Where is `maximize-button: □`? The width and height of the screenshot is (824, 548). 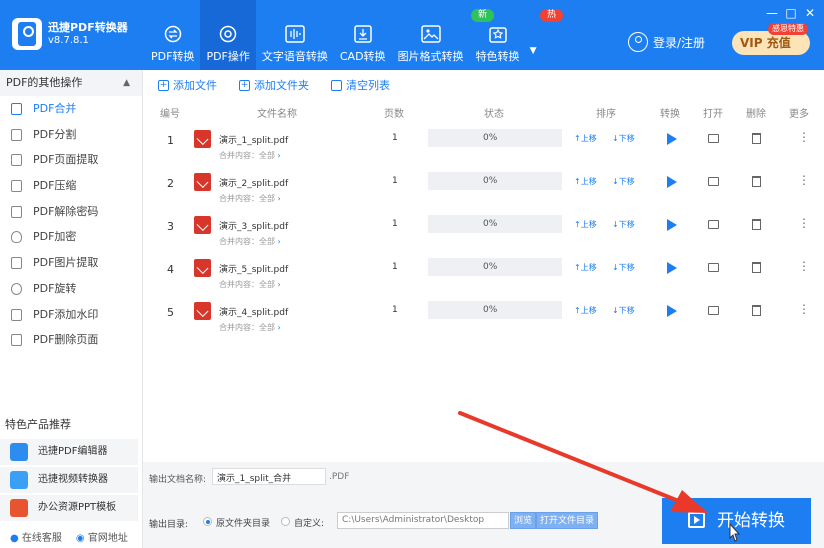 maximize-button: □ is located at coordinates (791, 13).